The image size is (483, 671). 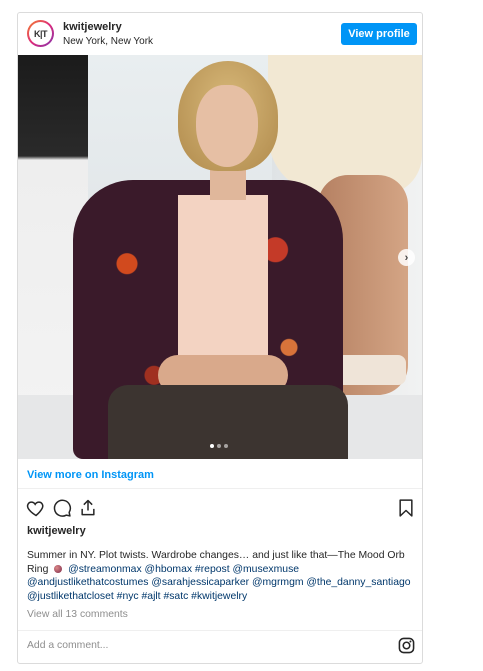 I want to click on view-more-link: View more on Instagram, so click(x=90, y=475).